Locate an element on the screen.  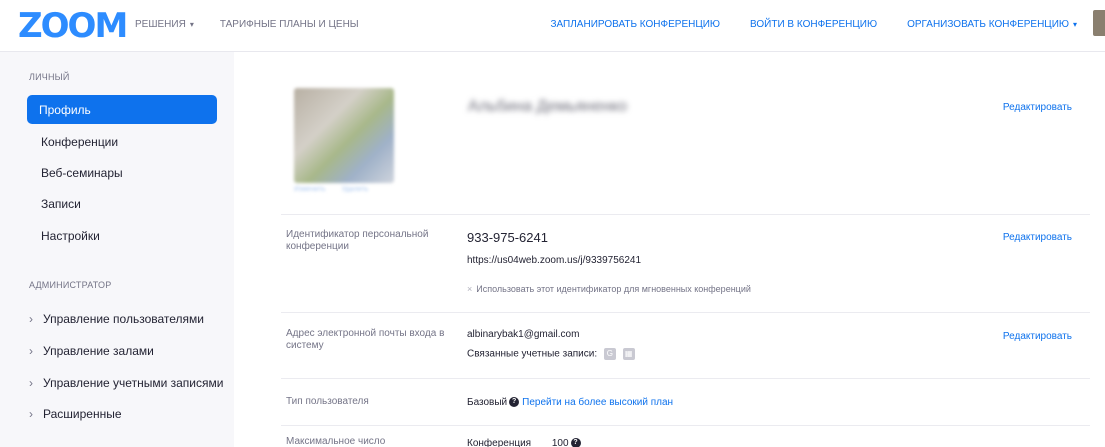
zoom-logo: ZOOM is located at coordinates (73, 26).